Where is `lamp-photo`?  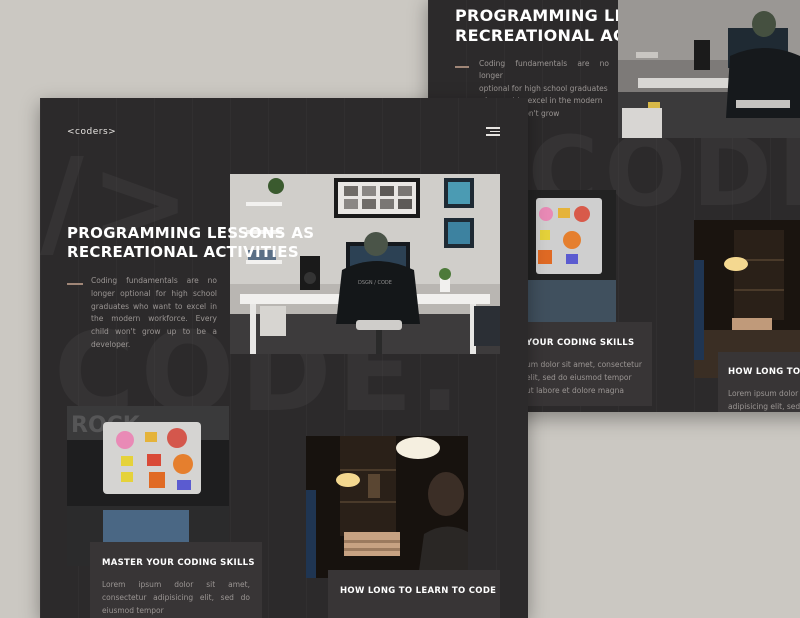 lamp-photo is located at coordinates (387, 507).